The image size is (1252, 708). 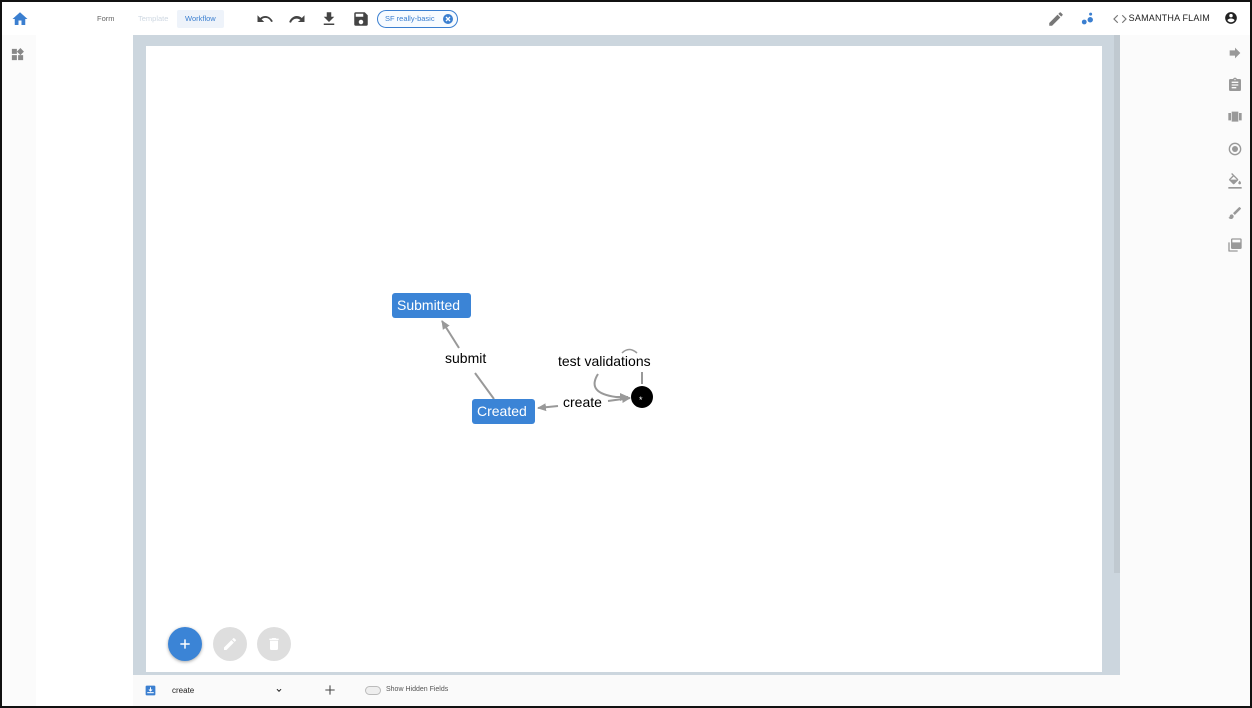 What do you see at coordinates (450, 334) in the screenshot?
I see `edge-submit-head` at bounding box center [450, 334].